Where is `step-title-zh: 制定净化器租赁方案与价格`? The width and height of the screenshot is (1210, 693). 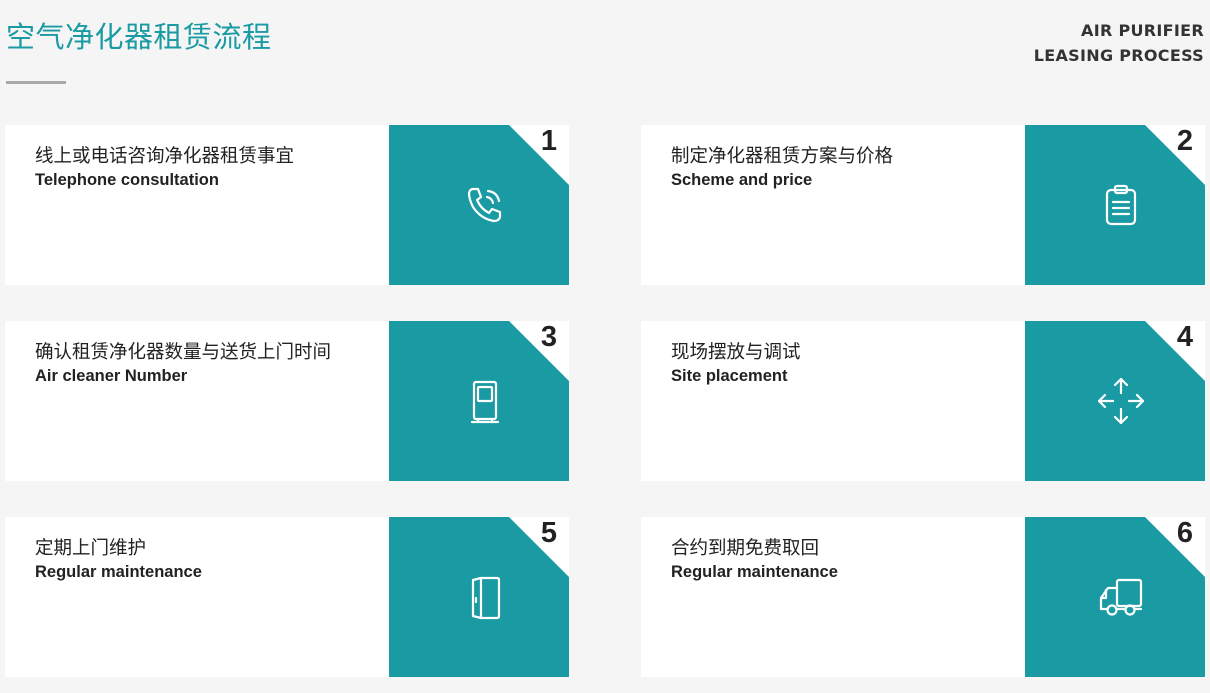 step-title-zh: 制定净化器租赁方案与价格 is located at coordinates (782, 156).